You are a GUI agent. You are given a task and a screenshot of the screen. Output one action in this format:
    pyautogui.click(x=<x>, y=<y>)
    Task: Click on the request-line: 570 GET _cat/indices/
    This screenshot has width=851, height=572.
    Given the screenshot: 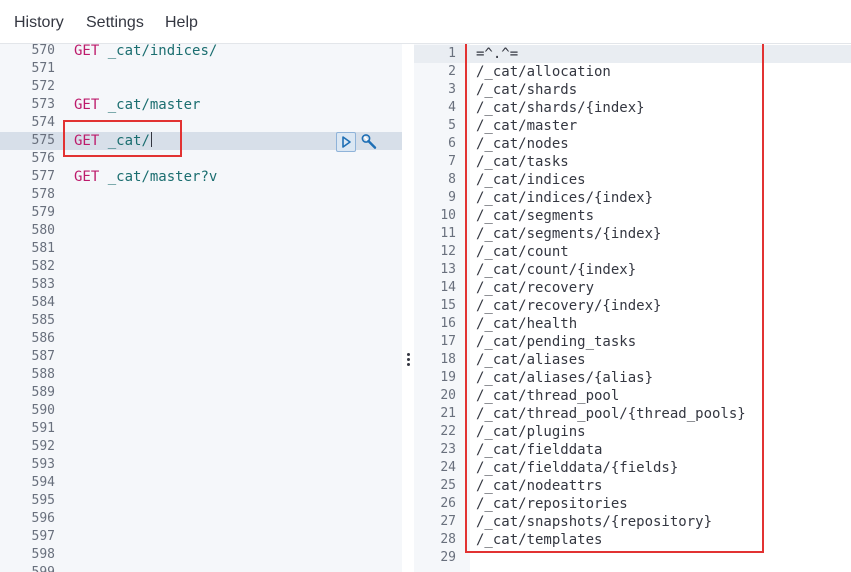 What is the action you would take?
    pyautogui.click(x=201, y=52)
    